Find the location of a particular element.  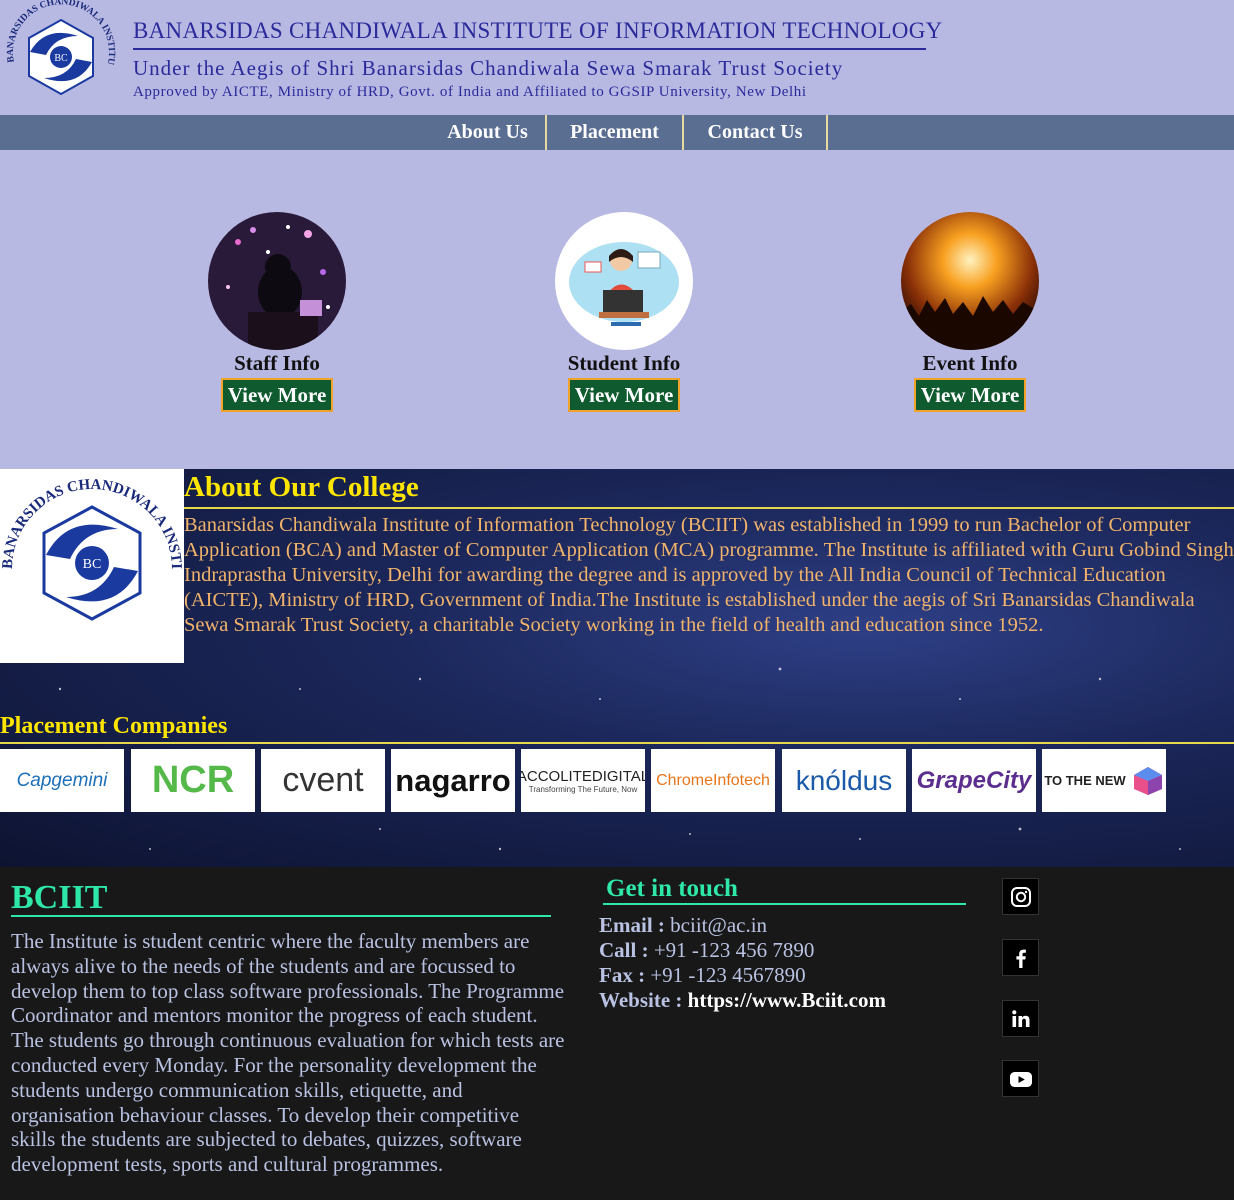

email-label: Email : is located at coordinates (632, 925).